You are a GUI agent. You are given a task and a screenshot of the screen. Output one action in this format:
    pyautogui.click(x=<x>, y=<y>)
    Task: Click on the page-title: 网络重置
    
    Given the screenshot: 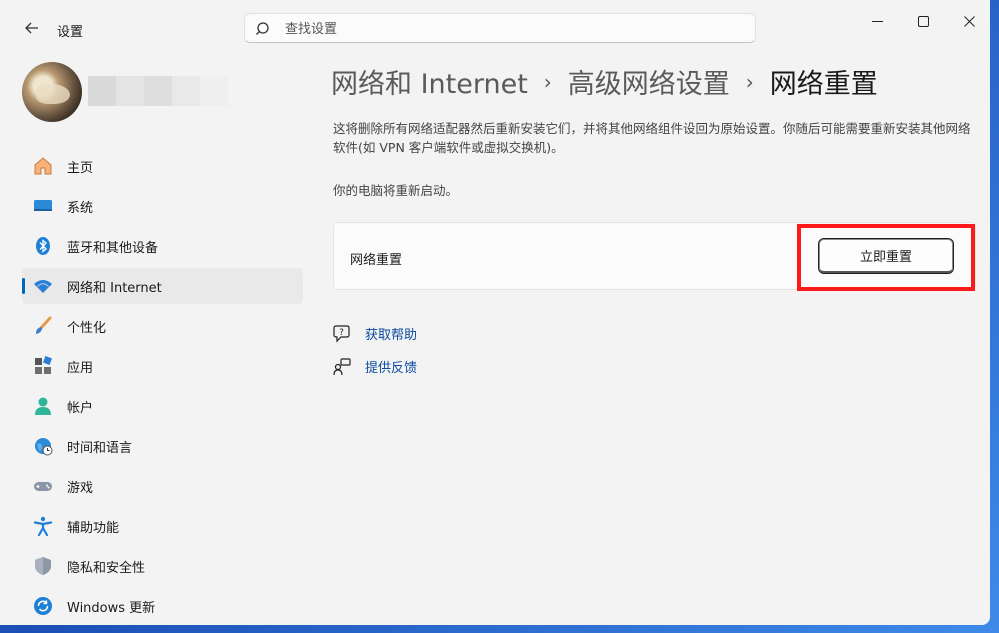 What is the action you would take?
    pyautogui.click(x=823, y=84)
    